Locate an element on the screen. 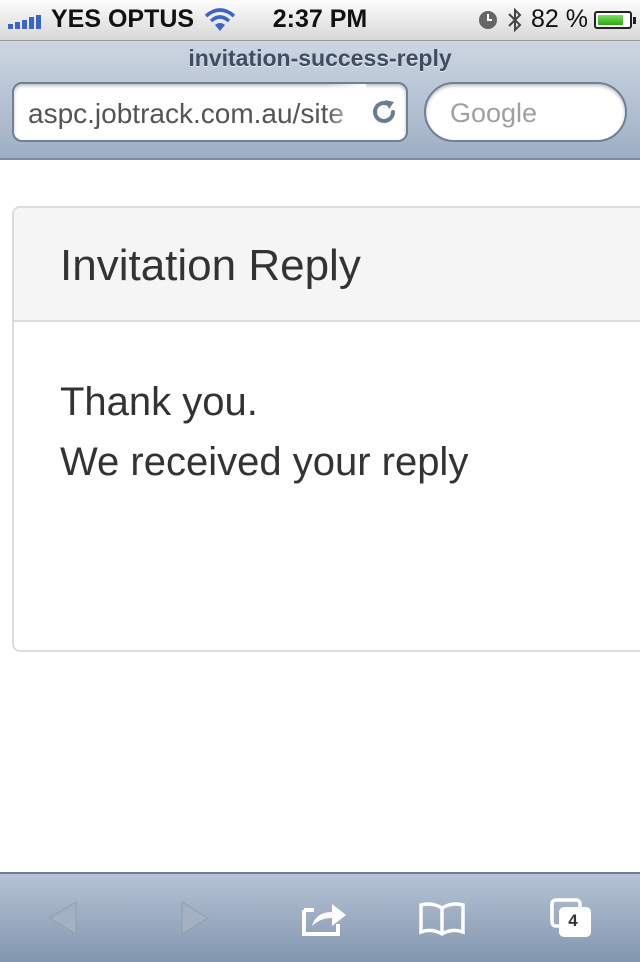  url-fade is located at coordinates (346, 112).